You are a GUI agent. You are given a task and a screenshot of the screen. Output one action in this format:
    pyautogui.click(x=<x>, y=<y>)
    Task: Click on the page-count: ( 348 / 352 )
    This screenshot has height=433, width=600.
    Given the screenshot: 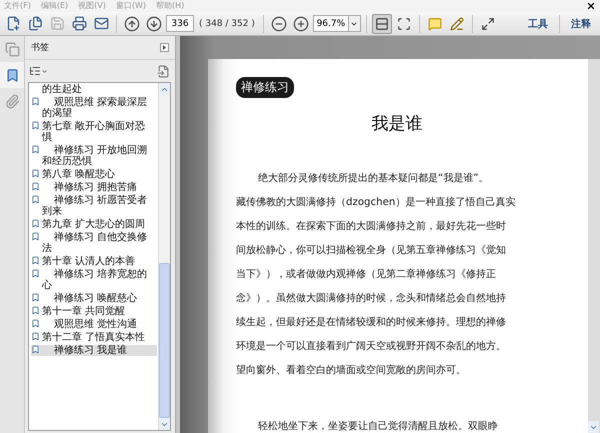 What is the action you would take?
    pyautogui.click(x=227, y=23)
    